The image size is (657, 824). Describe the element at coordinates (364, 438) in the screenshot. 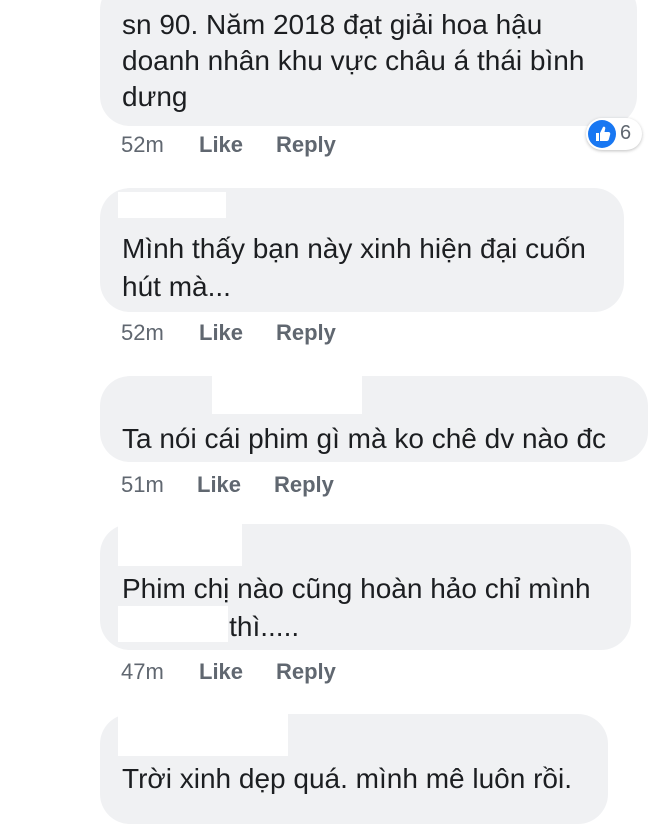

I see `comment-text: Ta nói cái phim gì mà ko chê dv nào đc` at that location.